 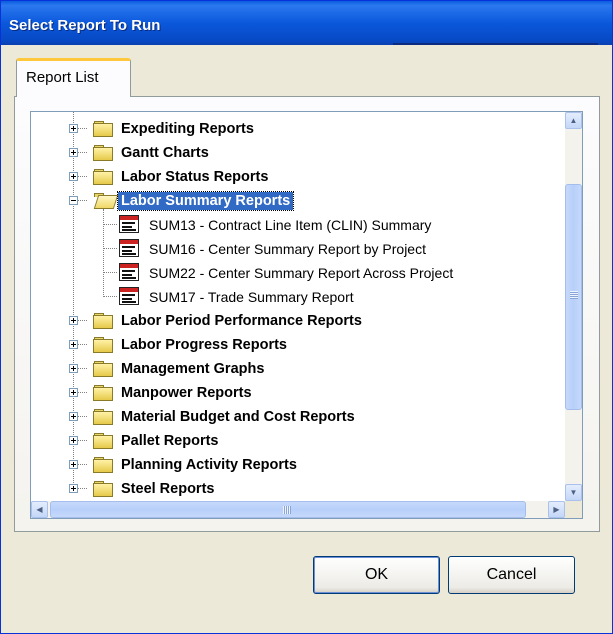 I want to click on title-bar: Select Report To Run, so click(x=306, y=23).